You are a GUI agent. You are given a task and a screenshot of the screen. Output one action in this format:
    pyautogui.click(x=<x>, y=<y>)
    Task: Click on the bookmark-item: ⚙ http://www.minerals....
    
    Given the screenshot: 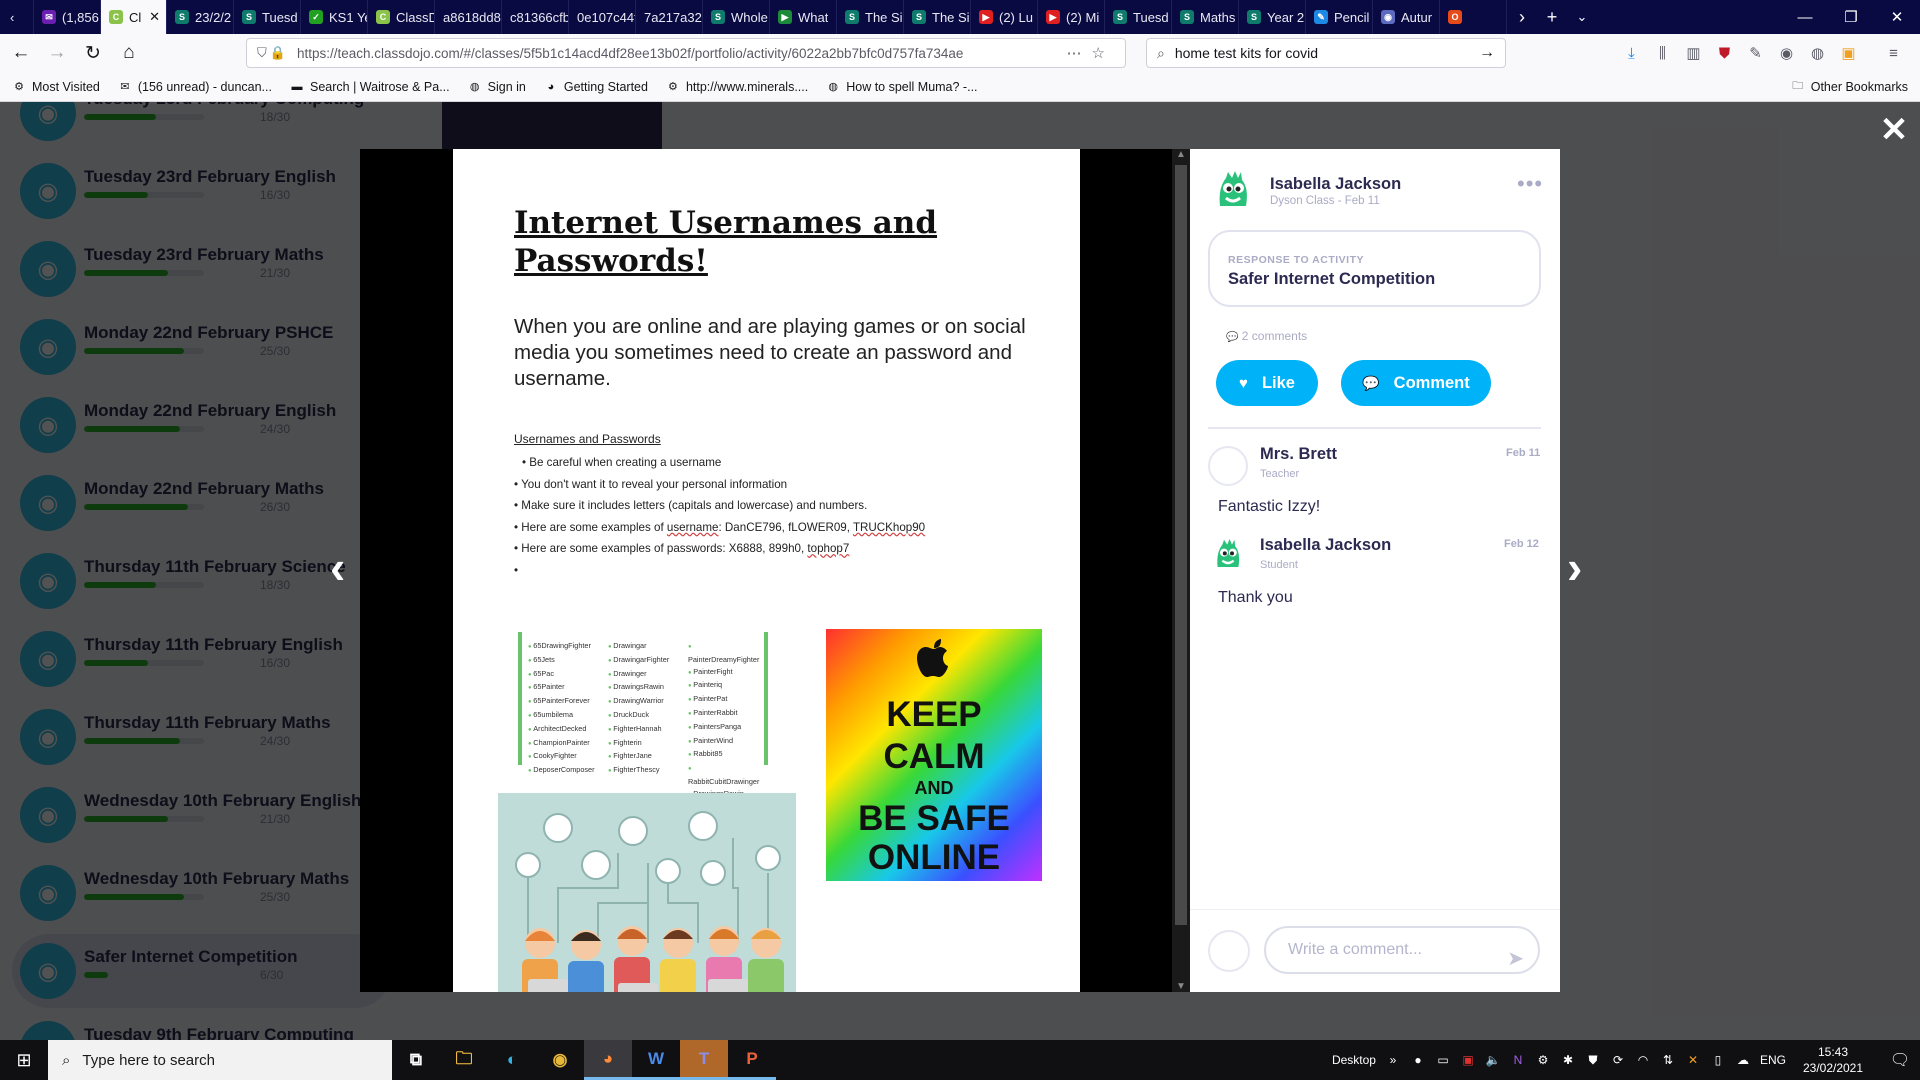 What is the action you would take?
    pyautogui.click(x=737, y=87)
    